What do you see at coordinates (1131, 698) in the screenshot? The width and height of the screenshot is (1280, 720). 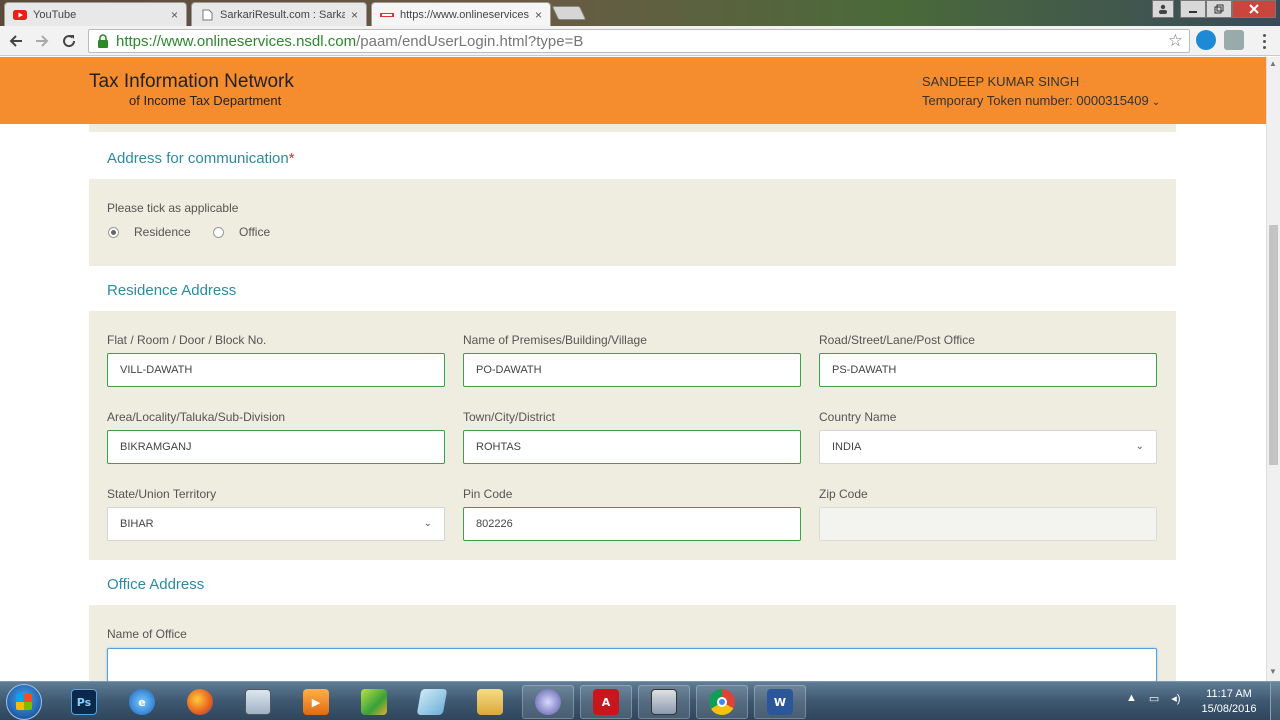 I see `tray-expand-icon: ▲` at bounding box center [1131, 698].